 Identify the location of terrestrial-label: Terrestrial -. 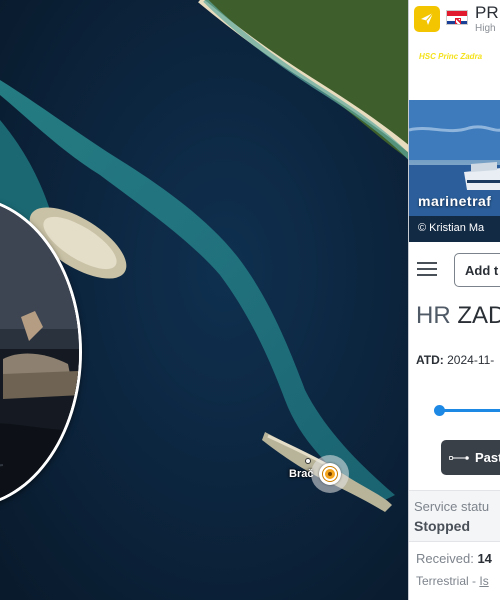
(446, 581).